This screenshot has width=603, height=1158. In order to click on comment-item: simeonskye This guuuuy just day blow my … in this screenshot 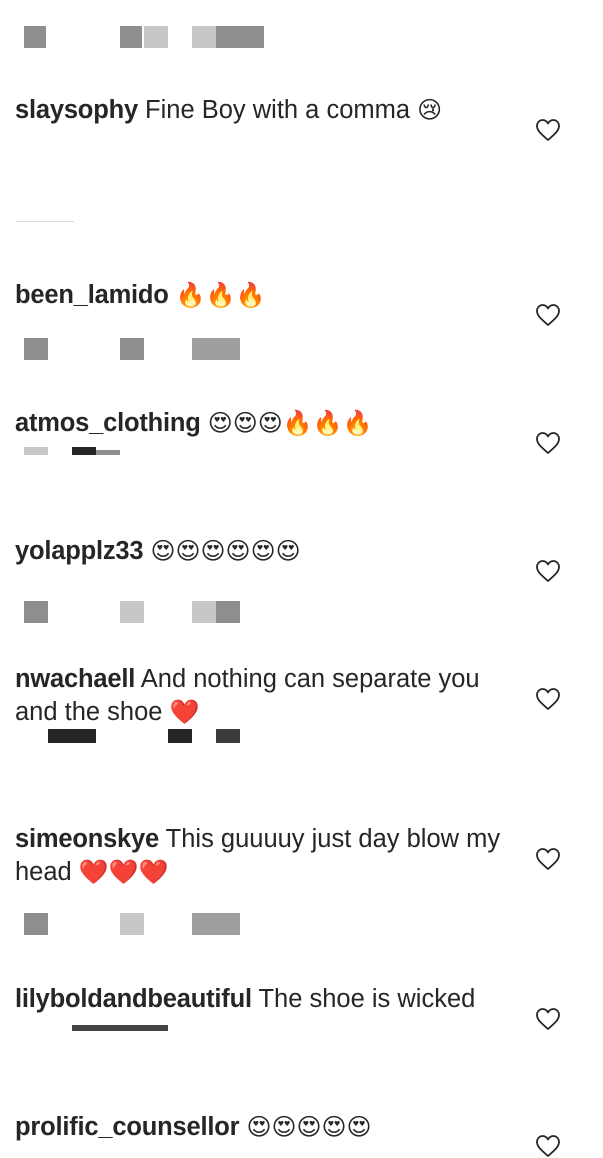, I will do `click(270, 856)`.